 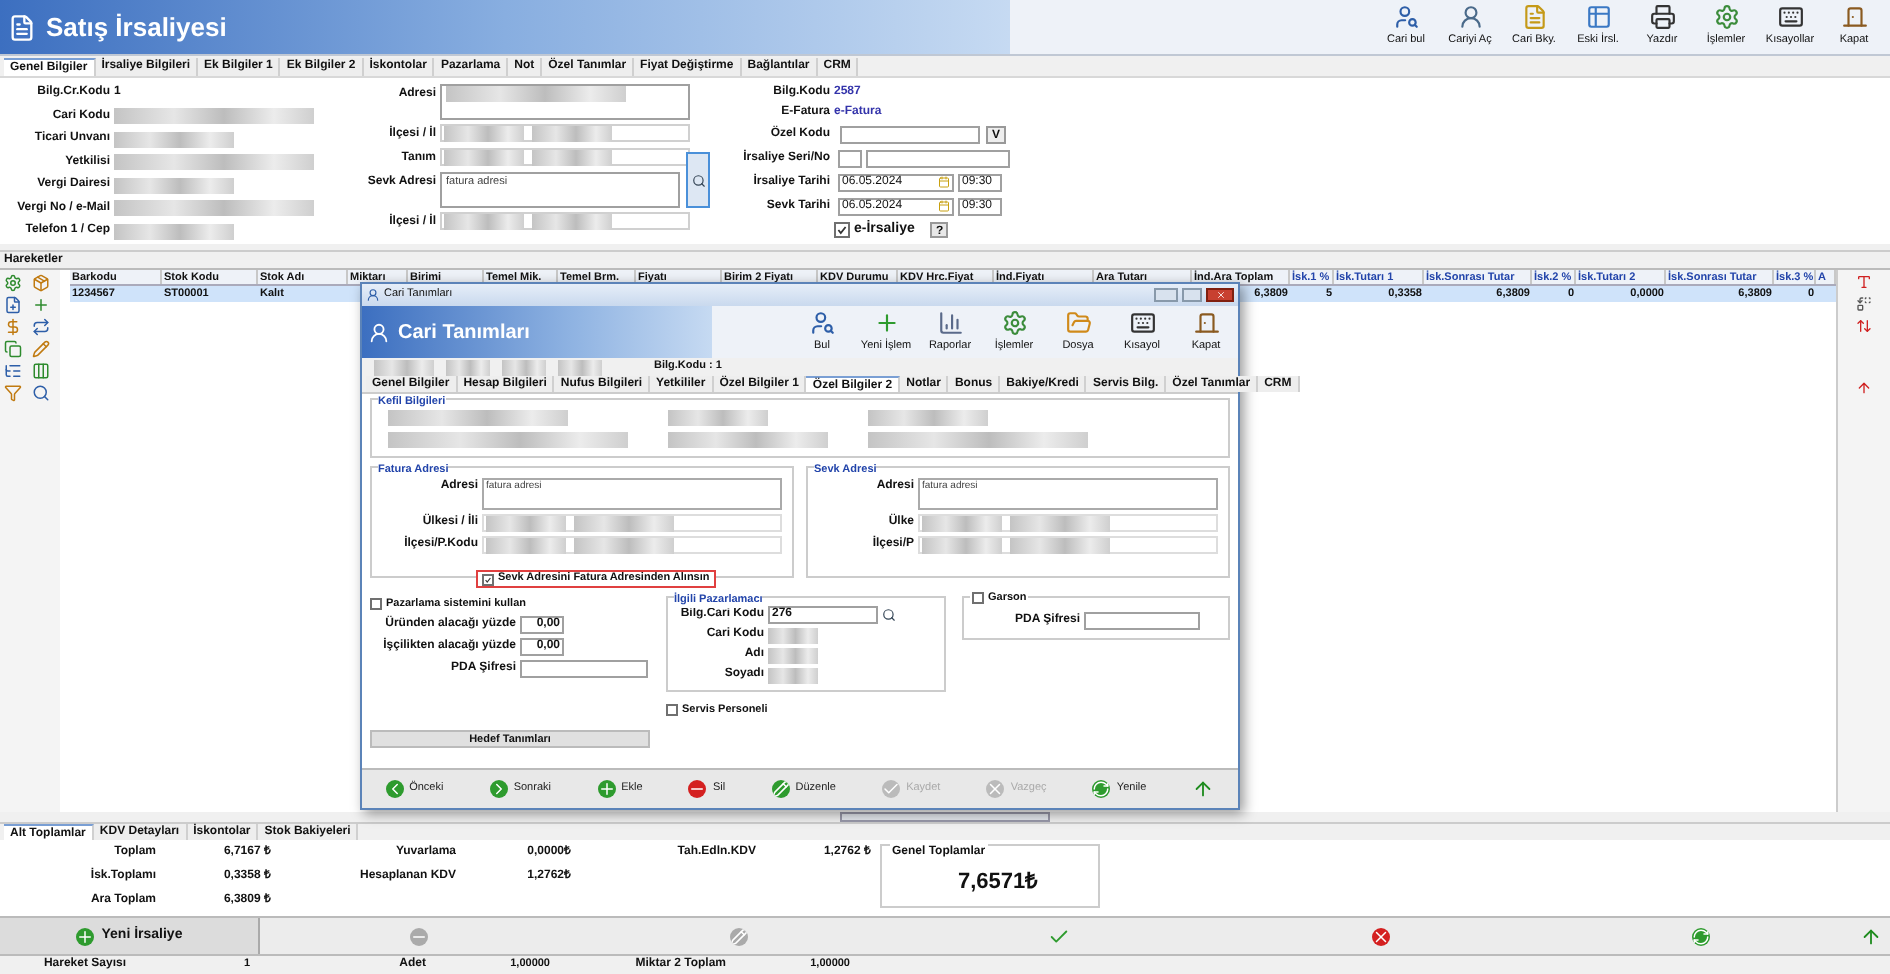 What do you see at coordinates (464, 333) in the screenshot?
I see `dialog-heading: Cari Tanımları` at bounding box center [464, 333].